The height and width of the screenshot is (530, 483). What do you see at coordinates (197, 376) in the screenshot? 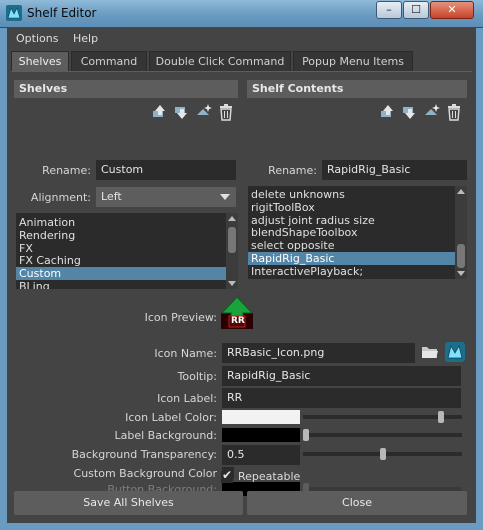
I see `tooltip-label: Tooltip:` at bounding box center [197, 376].